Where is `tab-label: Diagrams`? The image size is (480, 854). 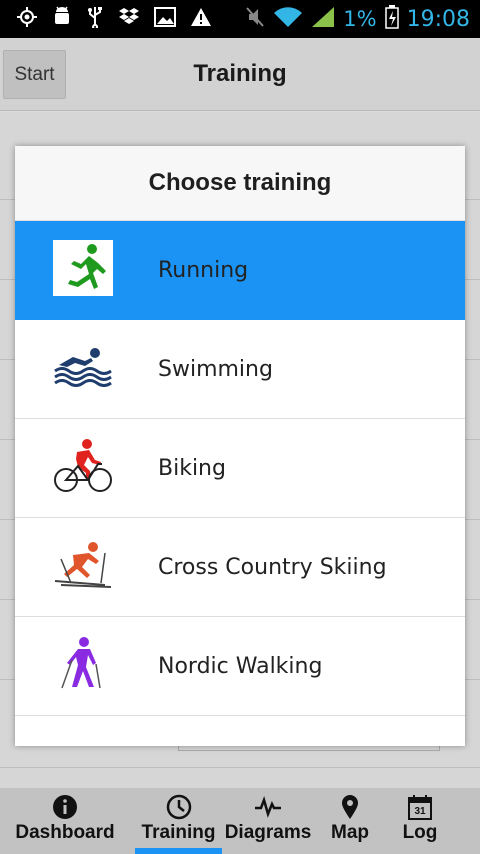 tab-label: Diagrams is located at coordinates (268, 832).